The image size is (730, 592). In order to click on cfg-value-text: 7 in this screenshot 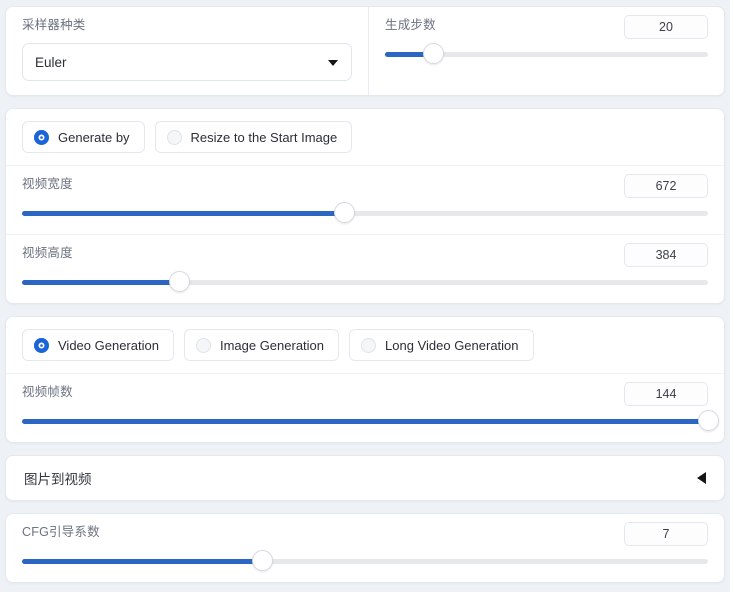, I will do `click(666, 534)`.